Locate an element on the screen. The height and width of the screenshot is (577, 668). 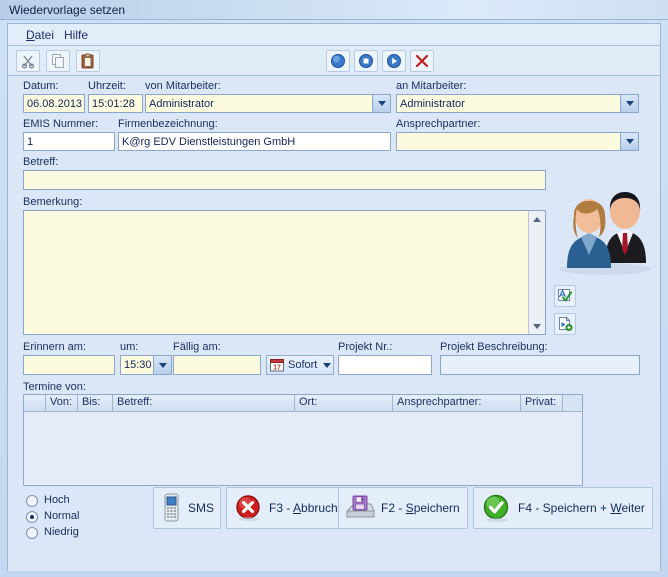
menu-datei: Datei is located at coordinates (40, 35).